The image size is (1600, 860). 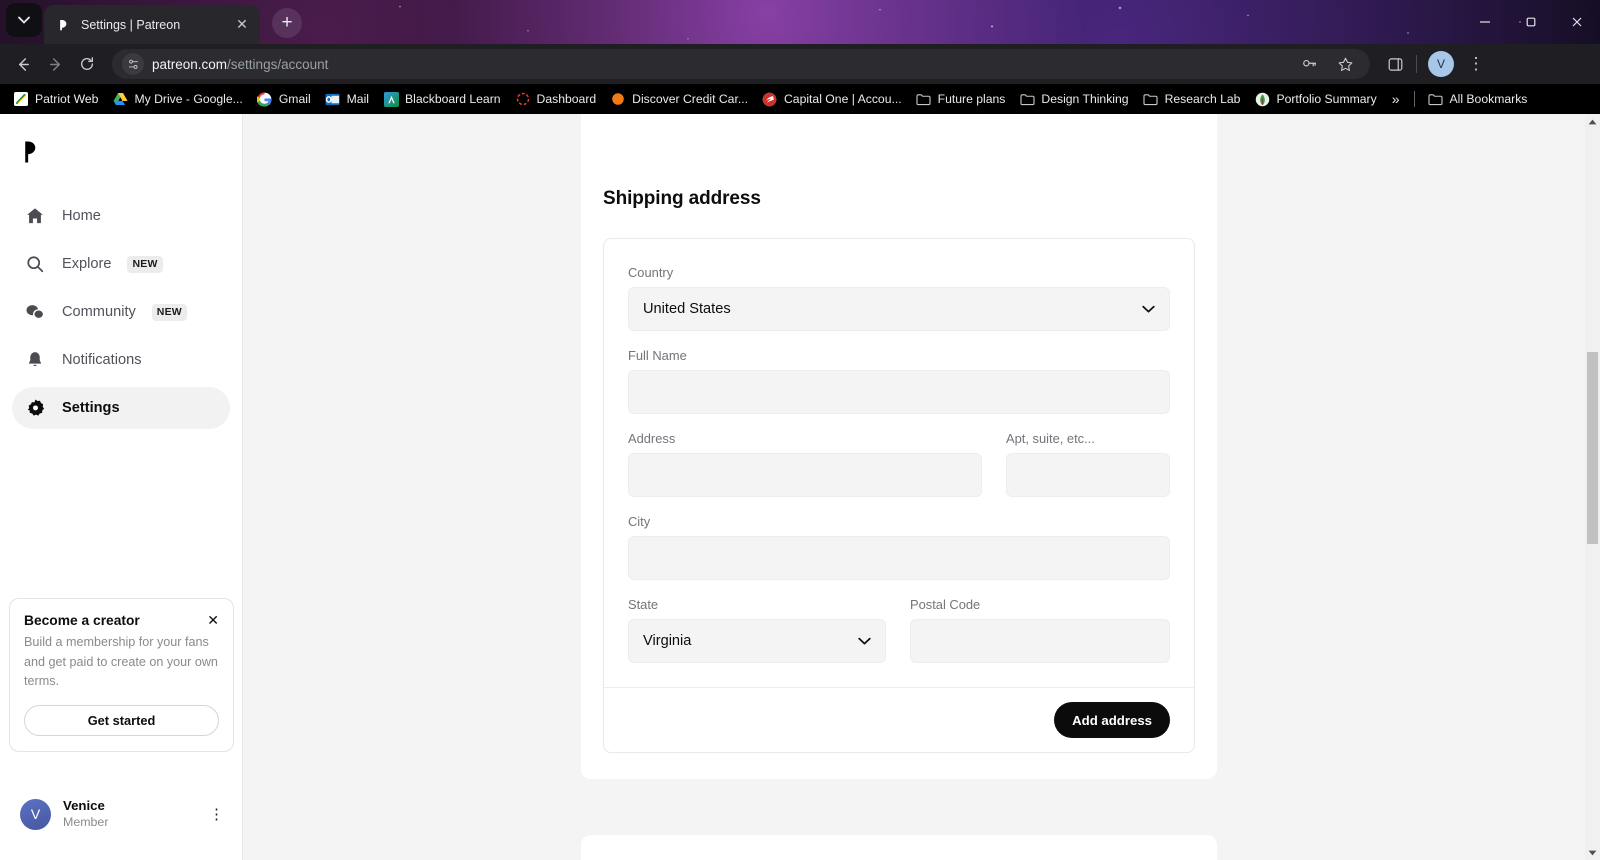 What do you see at coordinates (741, 64) in the screenshot?
I see `address-bar: patreon.com/settings/account` at bounding box center [741, 64].